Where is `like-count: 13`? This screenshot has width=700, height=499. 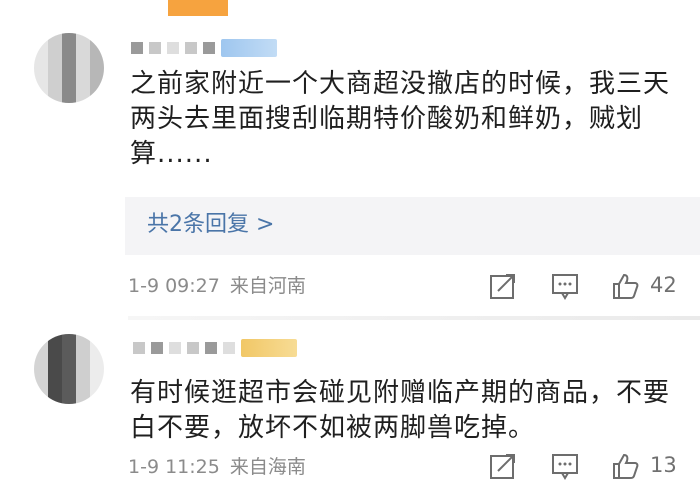 like-count: 13 is located at coordinates (663, 465).